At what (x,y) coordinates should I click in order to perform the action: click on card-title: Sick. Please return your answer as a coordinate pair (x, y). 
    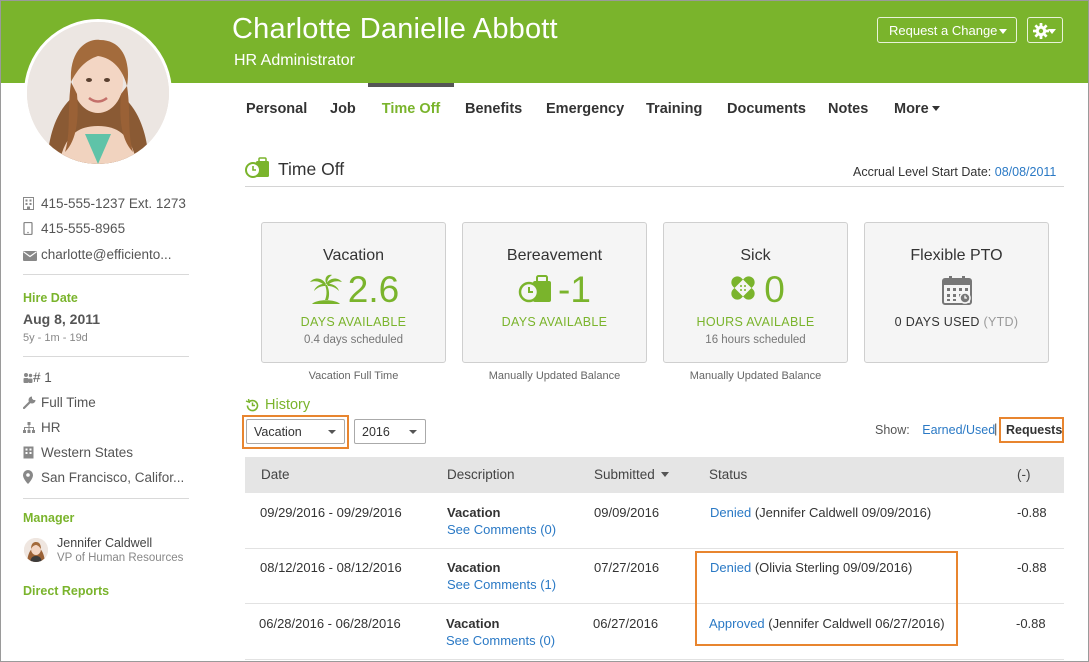
    Looking at the image, I should click on (755, 255).